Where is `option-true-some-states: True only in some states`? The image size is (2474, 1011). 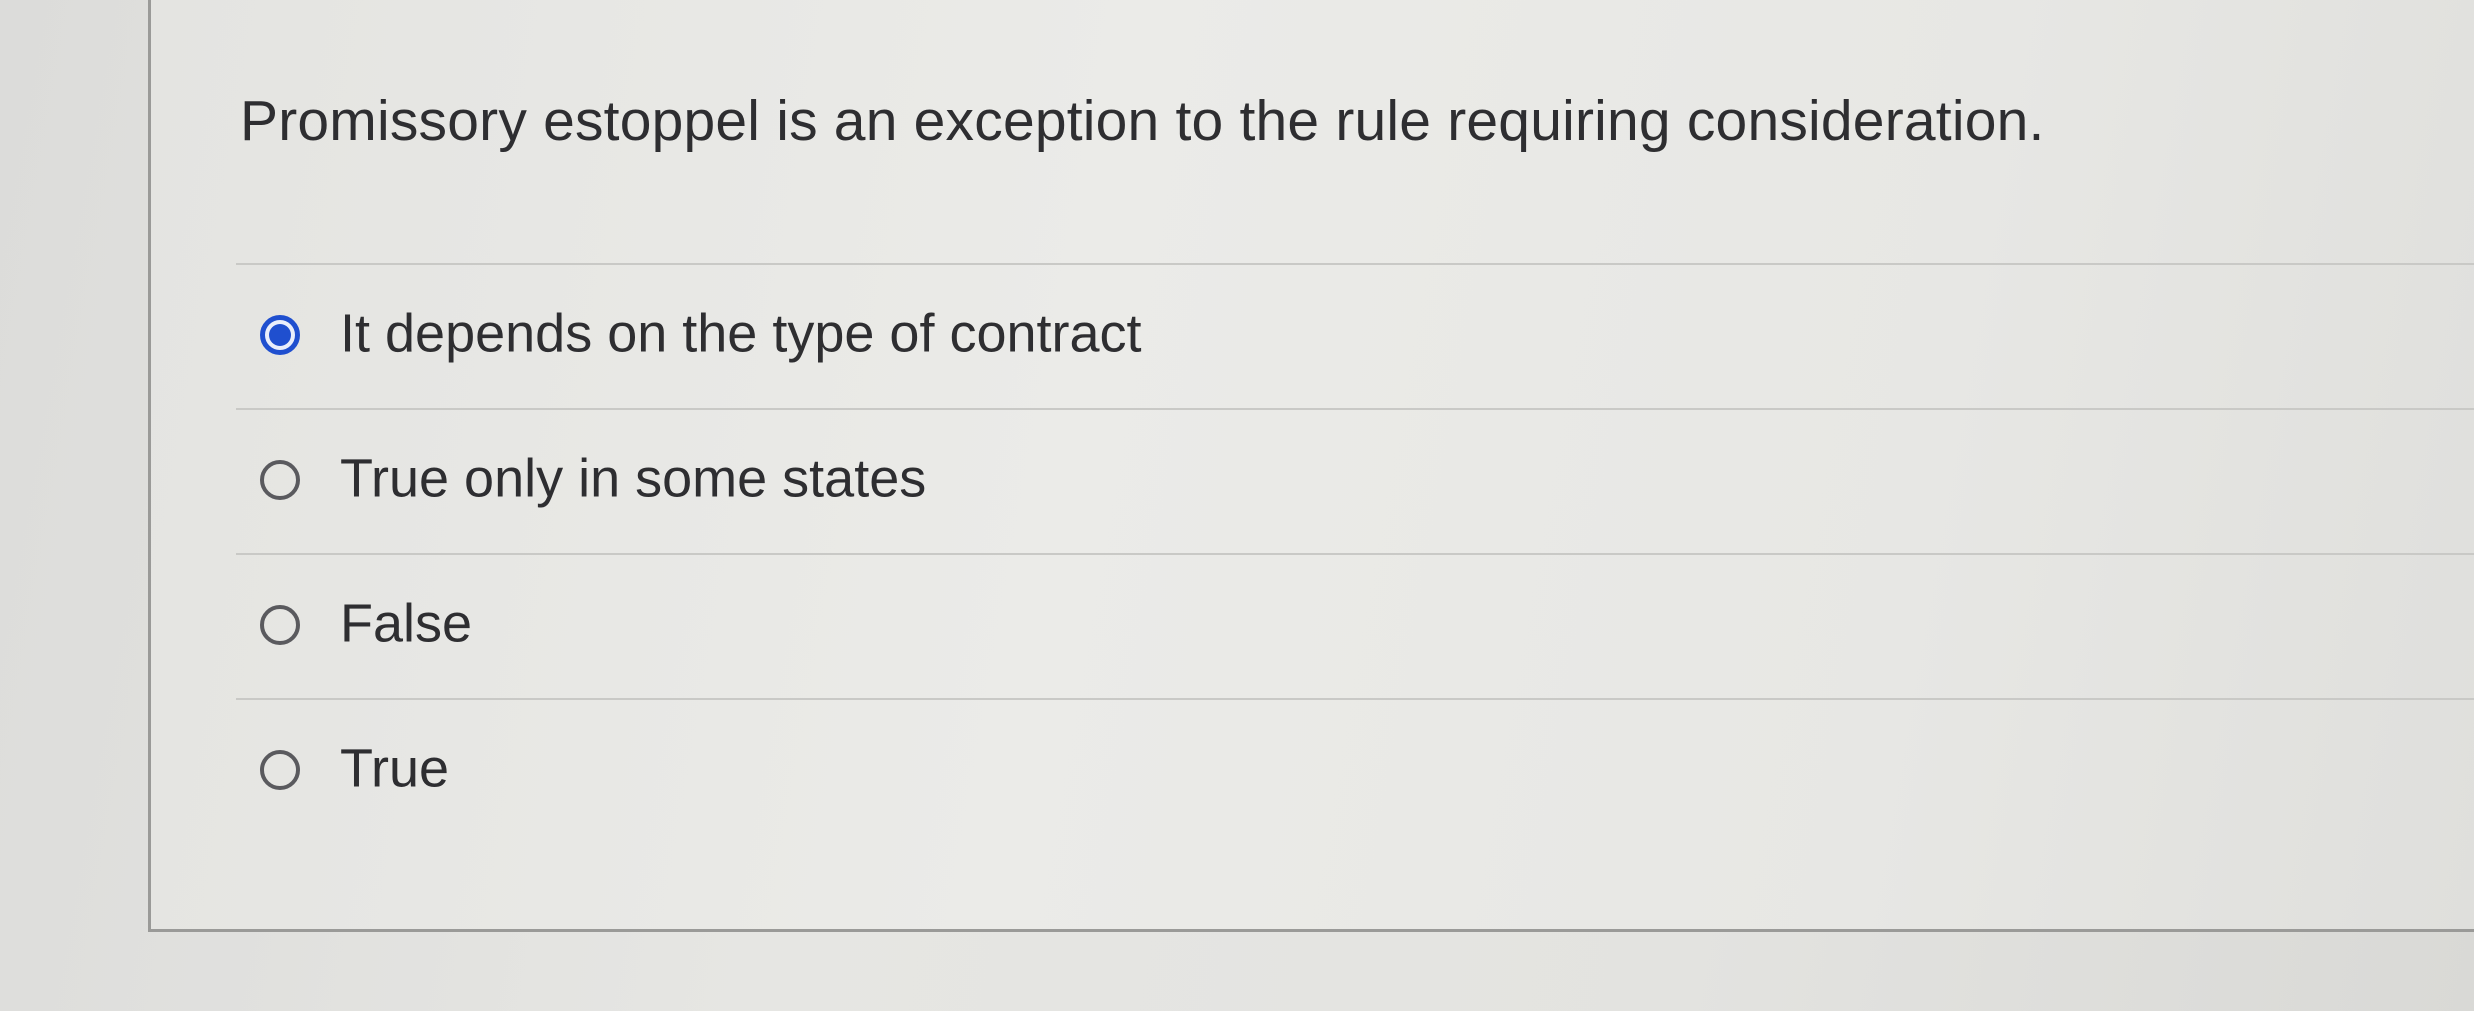 option-true-some-states: True only in some states is located at coordinates (1355, 480).